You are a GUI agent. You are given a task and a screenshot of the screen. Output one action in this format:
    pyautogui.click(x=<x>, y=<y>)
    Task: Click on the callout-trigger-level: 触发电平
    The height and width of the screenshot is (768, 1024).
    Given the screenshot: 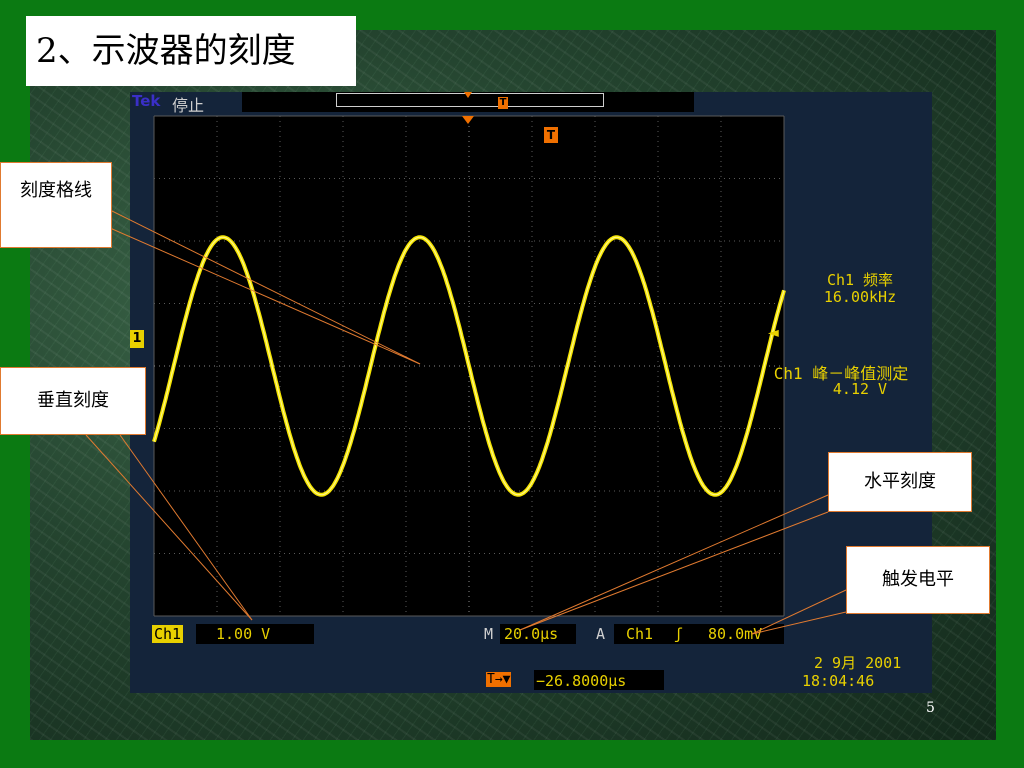 What is the action you would take?
    pyautogui.click(x=918, y=580)
    